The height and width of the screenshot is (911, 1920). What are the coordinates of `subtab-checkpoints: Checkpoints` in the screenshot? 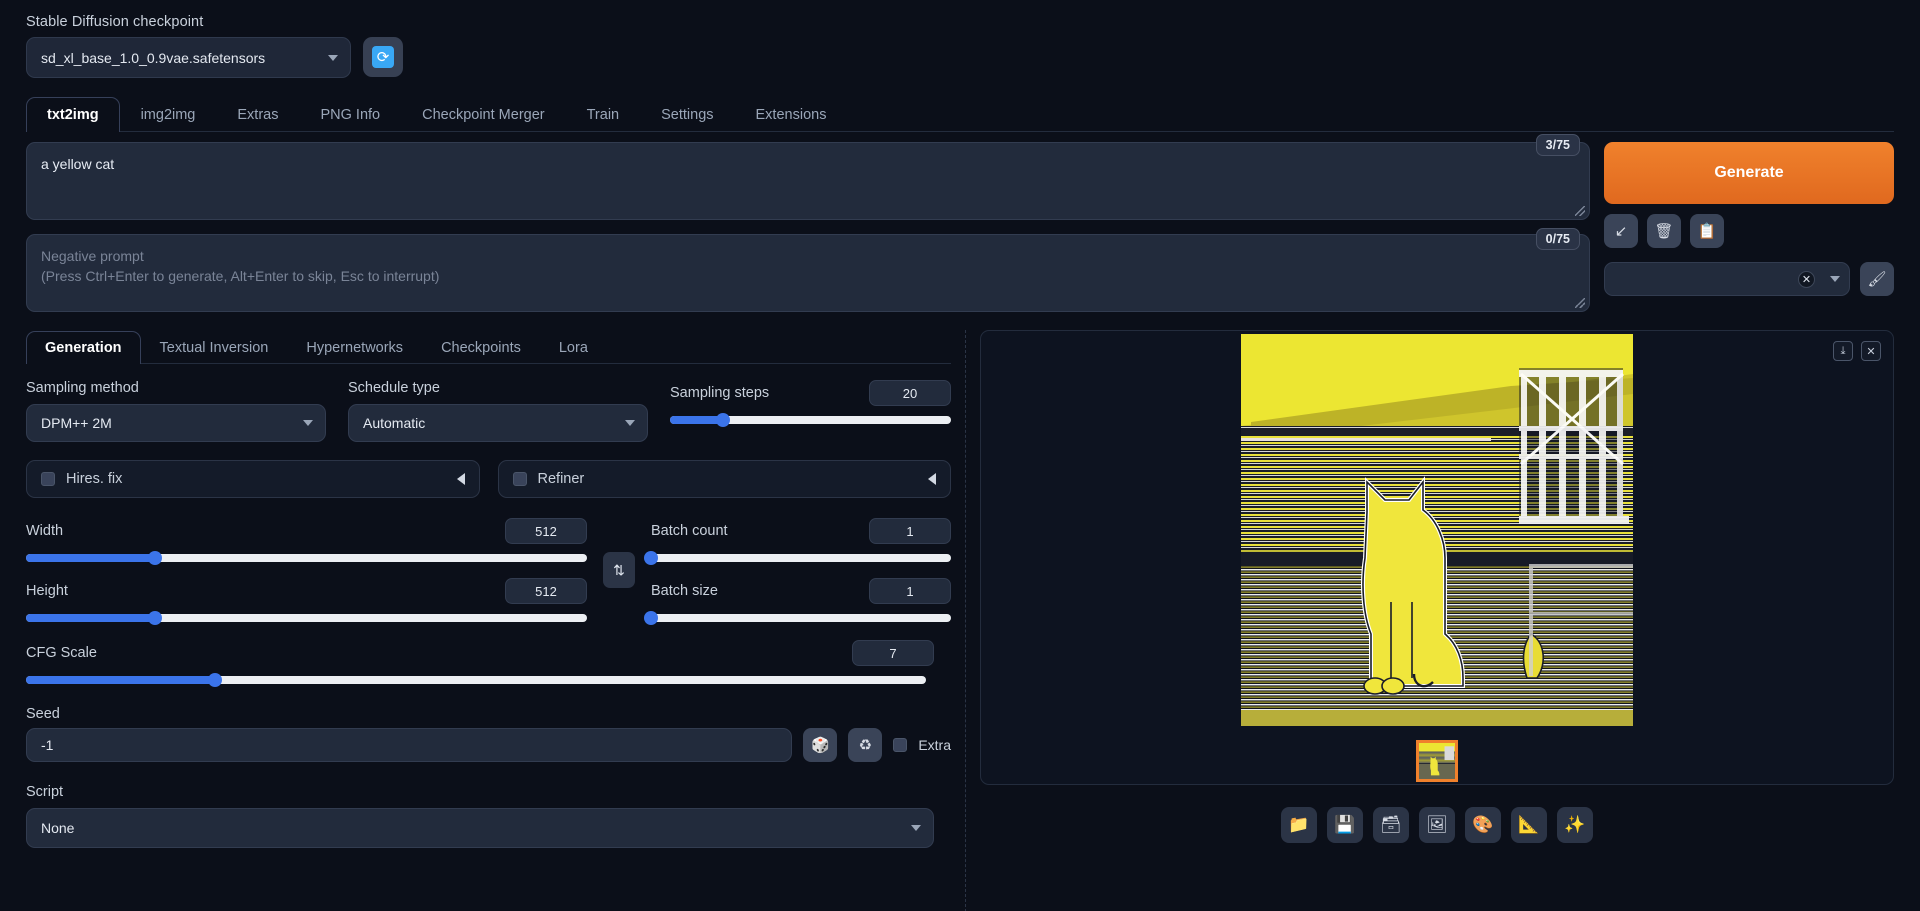 It's located at (481, 347).